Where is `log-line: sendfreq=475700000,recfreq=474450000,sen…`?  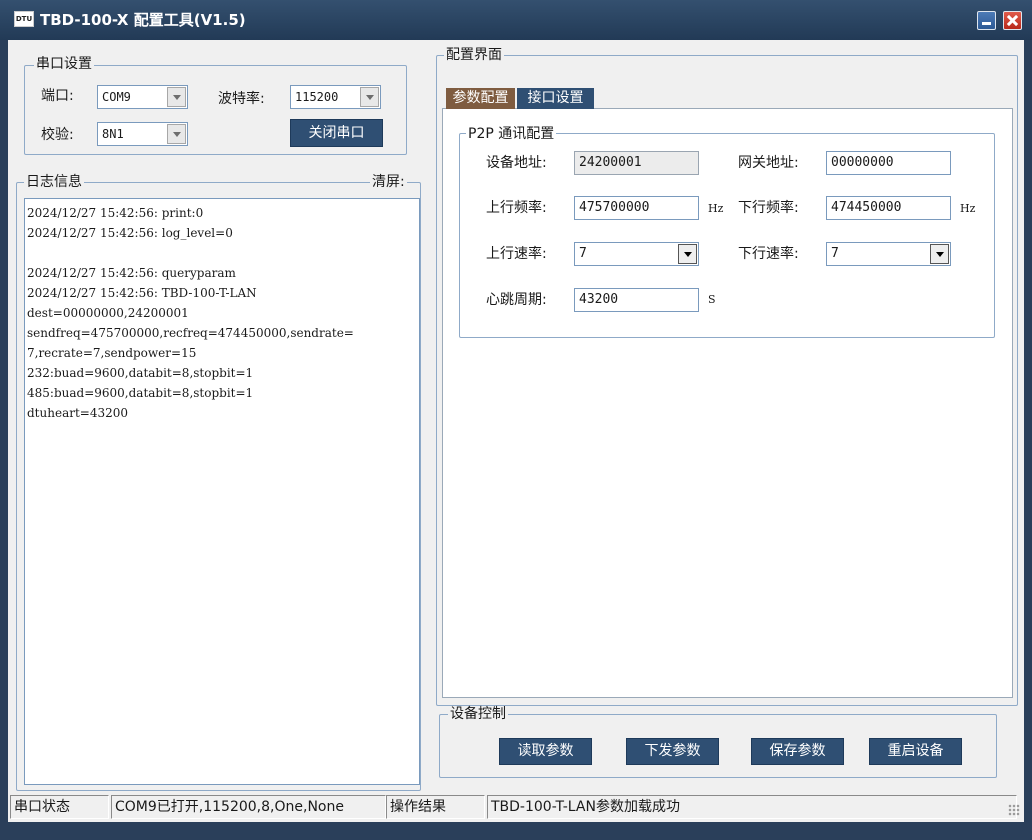
log-line: sendfreq=475700000,recfreq=474450000,sen… is located at coordinates (190, 333).